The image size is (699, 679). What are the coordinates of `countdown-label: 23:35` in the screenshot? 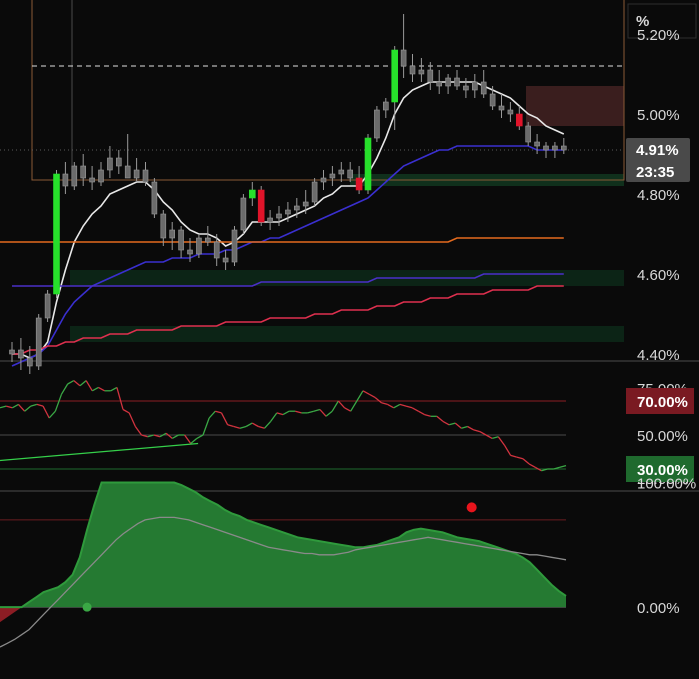 It's located at (655, 172).